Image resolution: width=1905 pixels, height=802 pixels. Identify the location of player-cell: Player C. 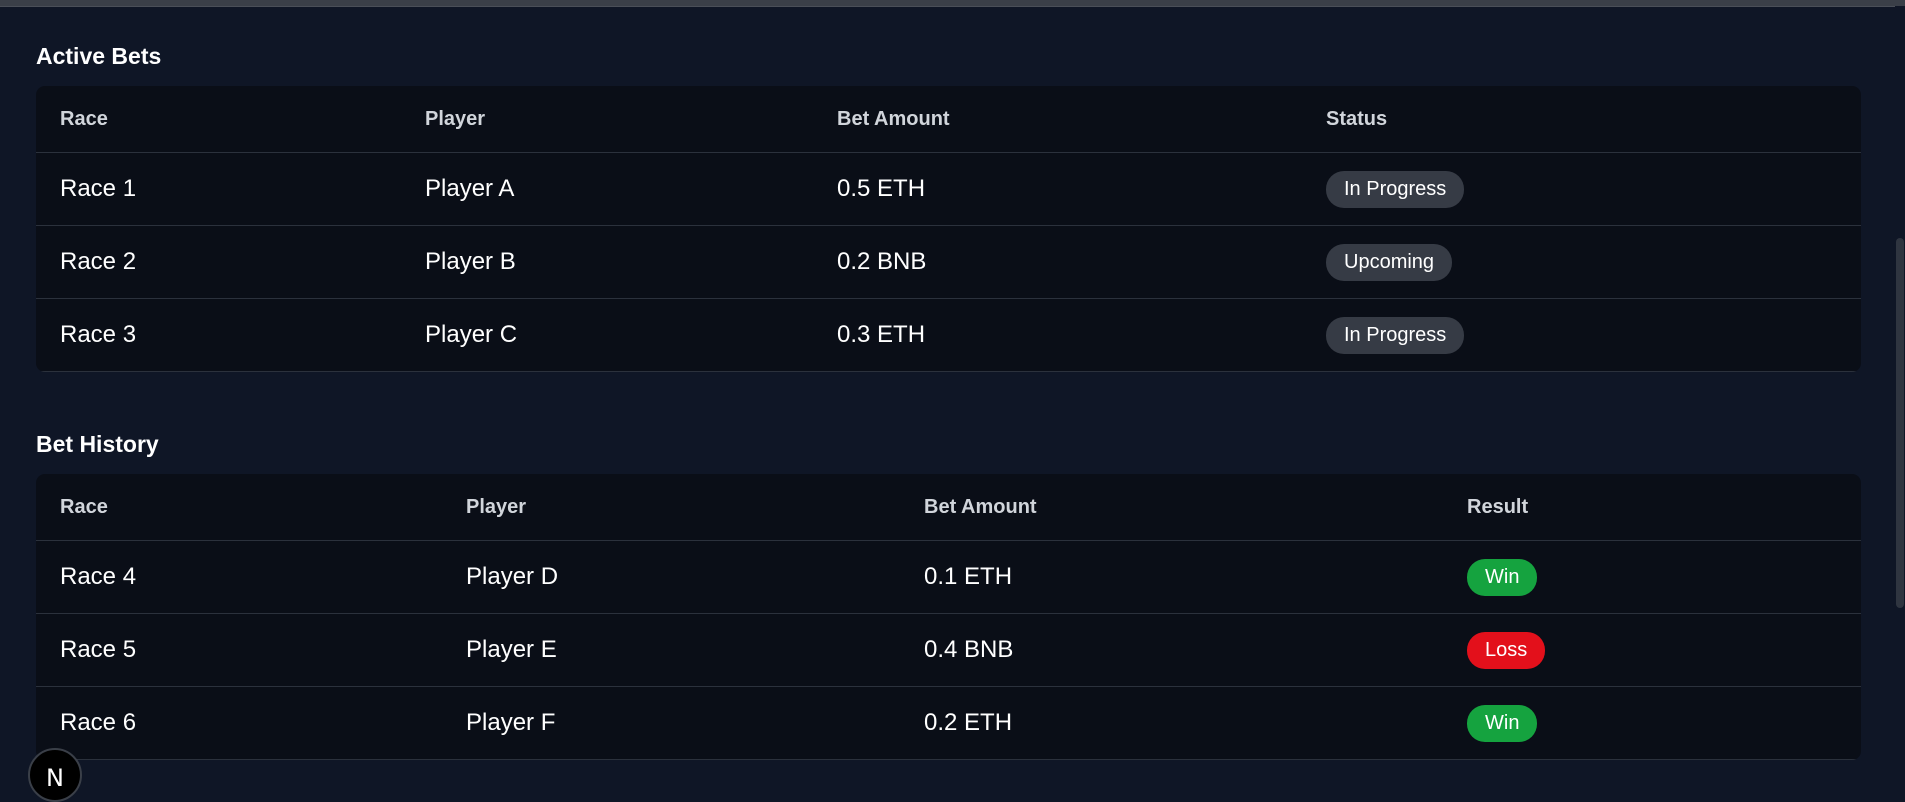
(607, 335).